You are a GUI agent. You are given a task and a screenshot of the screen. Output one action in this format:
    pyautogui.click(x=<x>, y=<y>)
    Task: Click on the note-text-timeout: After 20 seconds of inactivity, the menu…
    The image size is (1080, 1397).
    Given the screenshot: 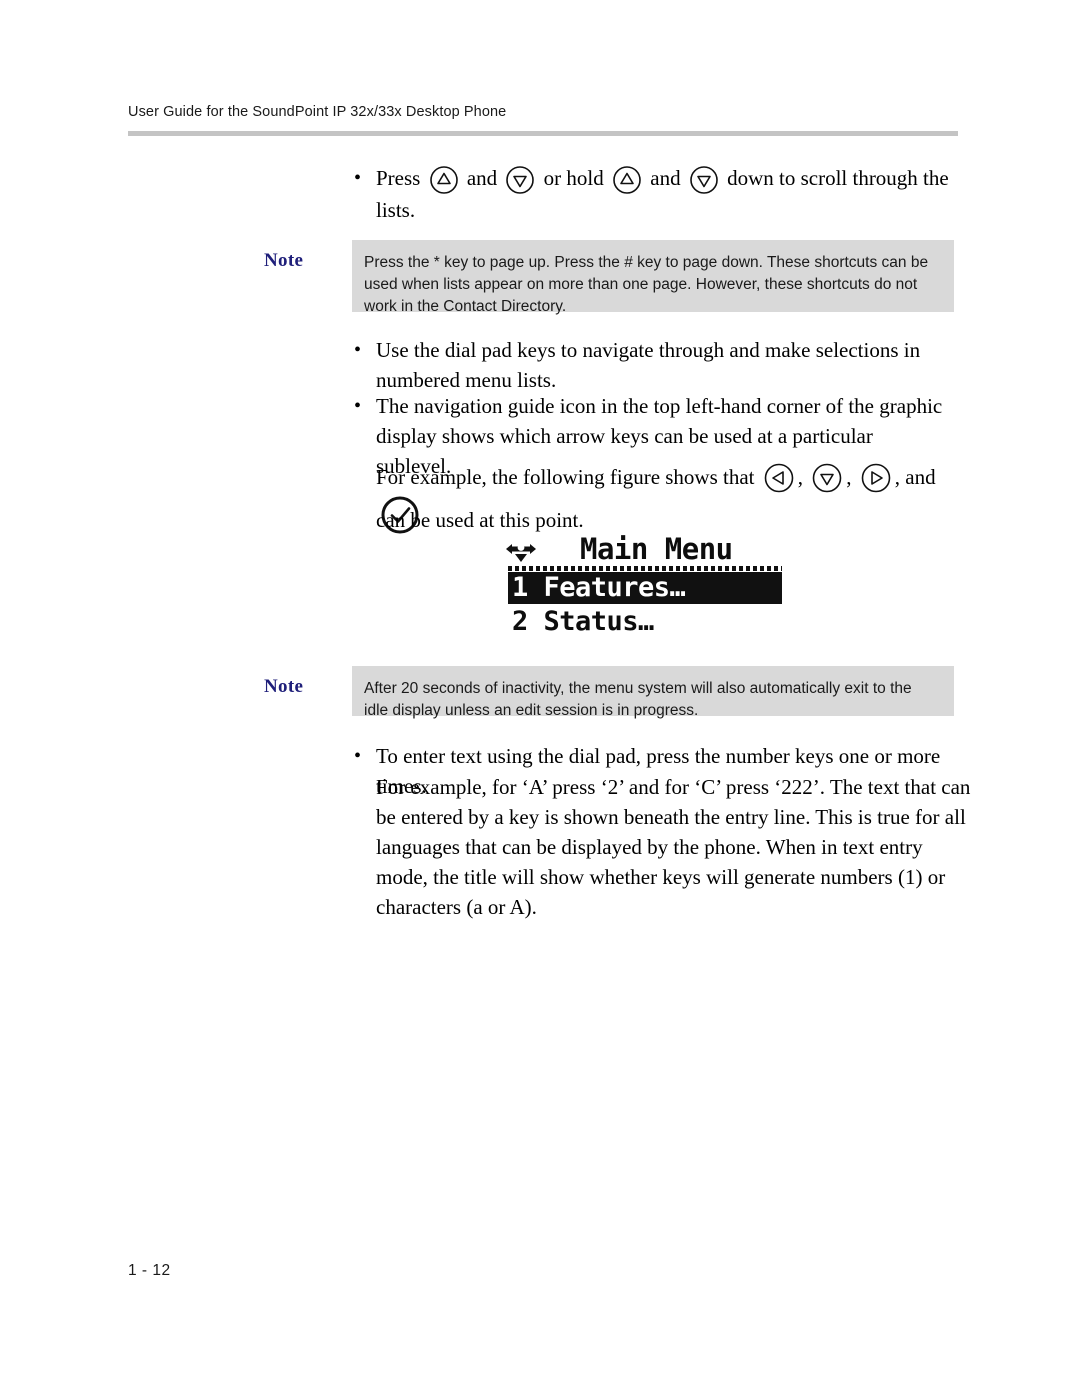 What is the action you would take?
    pyautogui.click(x=638, y=699)
    